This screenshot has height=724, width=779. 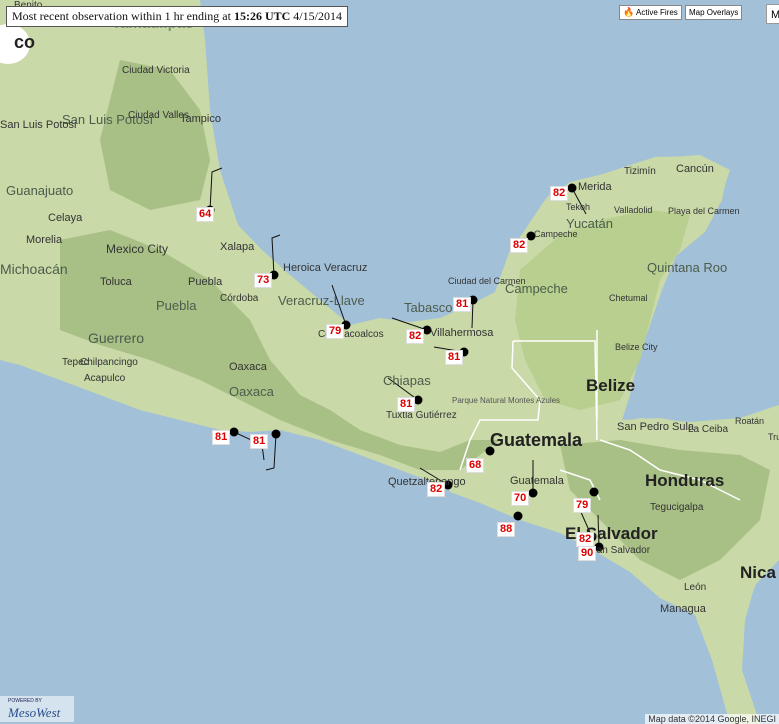 I want to click on station-temp-label: 70, so click(x=520, y=498).